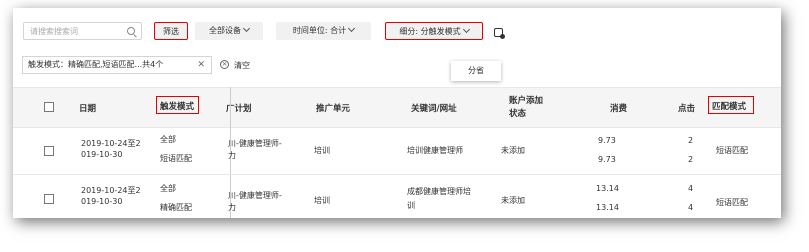 This screenshot has width=809, height=252. What do you see at coordinates (517, 113) in the screenshot?
I see `header-status-line2: 状态` at bounding box center [517, 113].